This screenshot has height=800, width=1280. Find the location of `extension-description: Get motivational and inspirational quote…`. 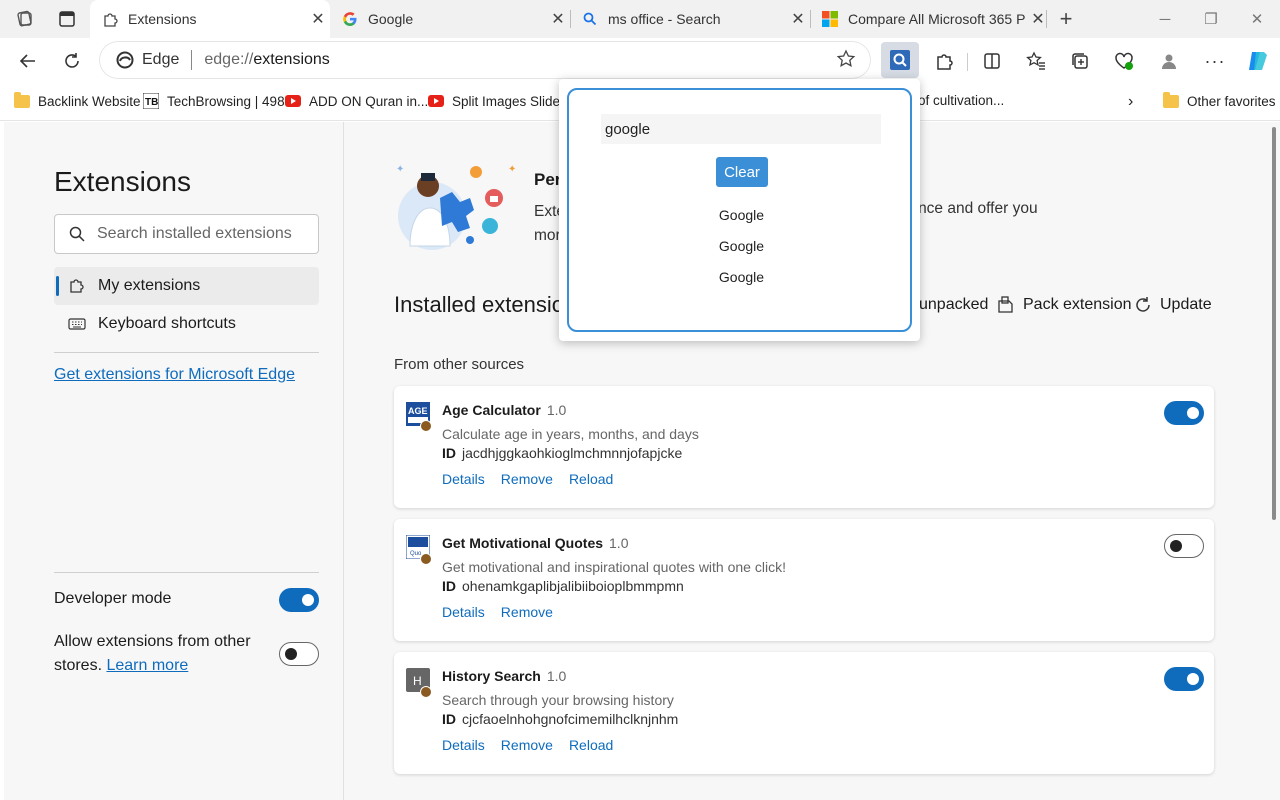

extension-description: Get motivational and inspirational quote… is located at coordinates (614, 567).